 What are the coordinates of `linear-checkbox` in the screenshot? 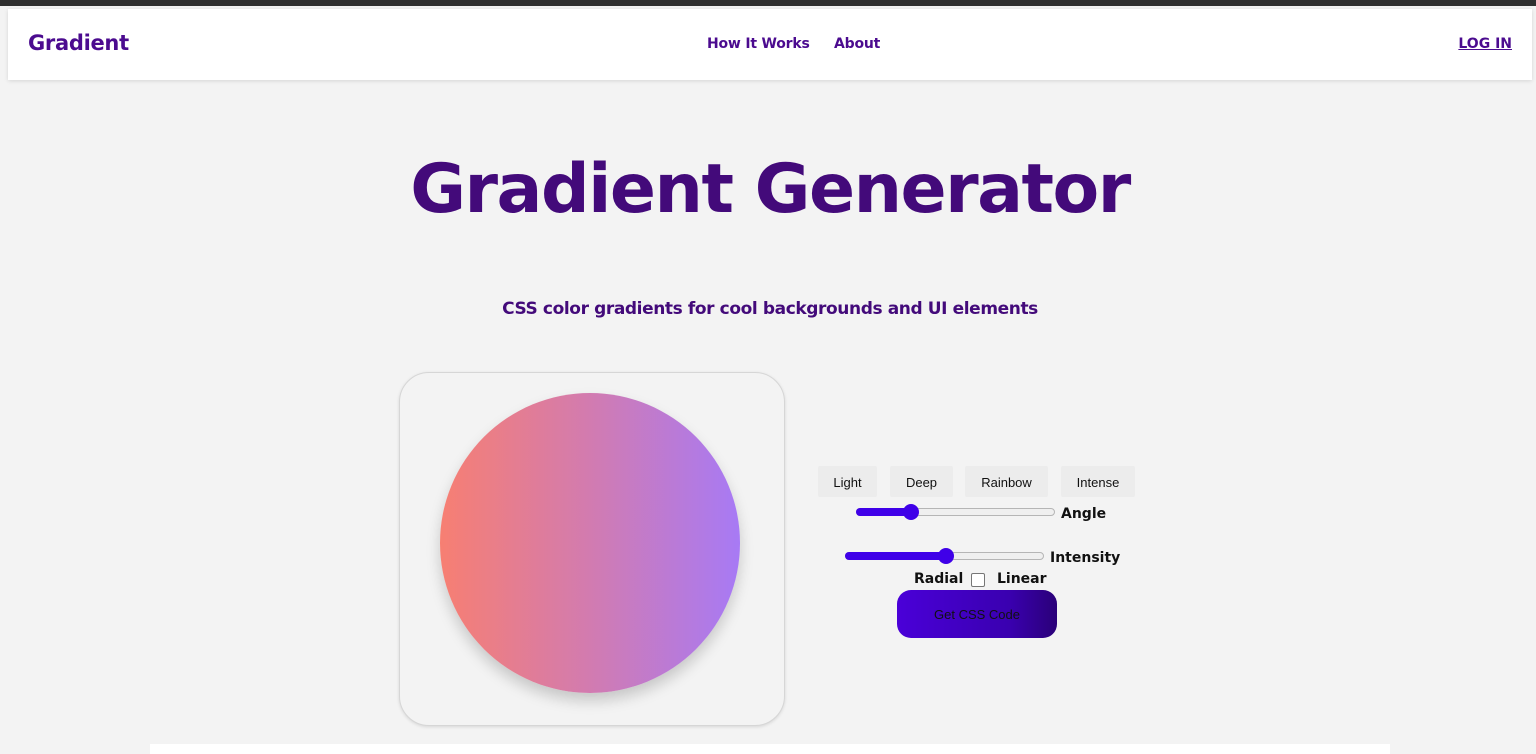 It's located at (978, 580).